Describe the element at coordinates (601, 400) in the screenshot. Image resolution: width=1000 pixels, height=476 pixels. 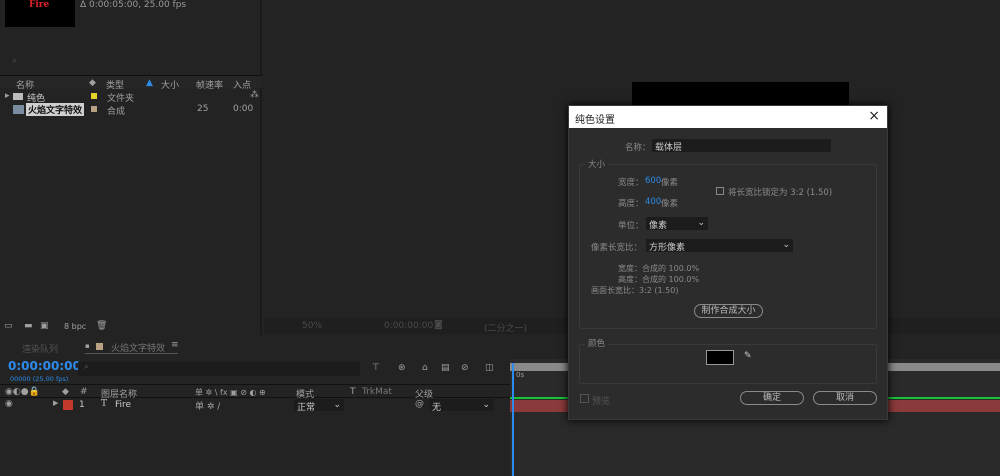
I see `preview-label: 预览` at that location.